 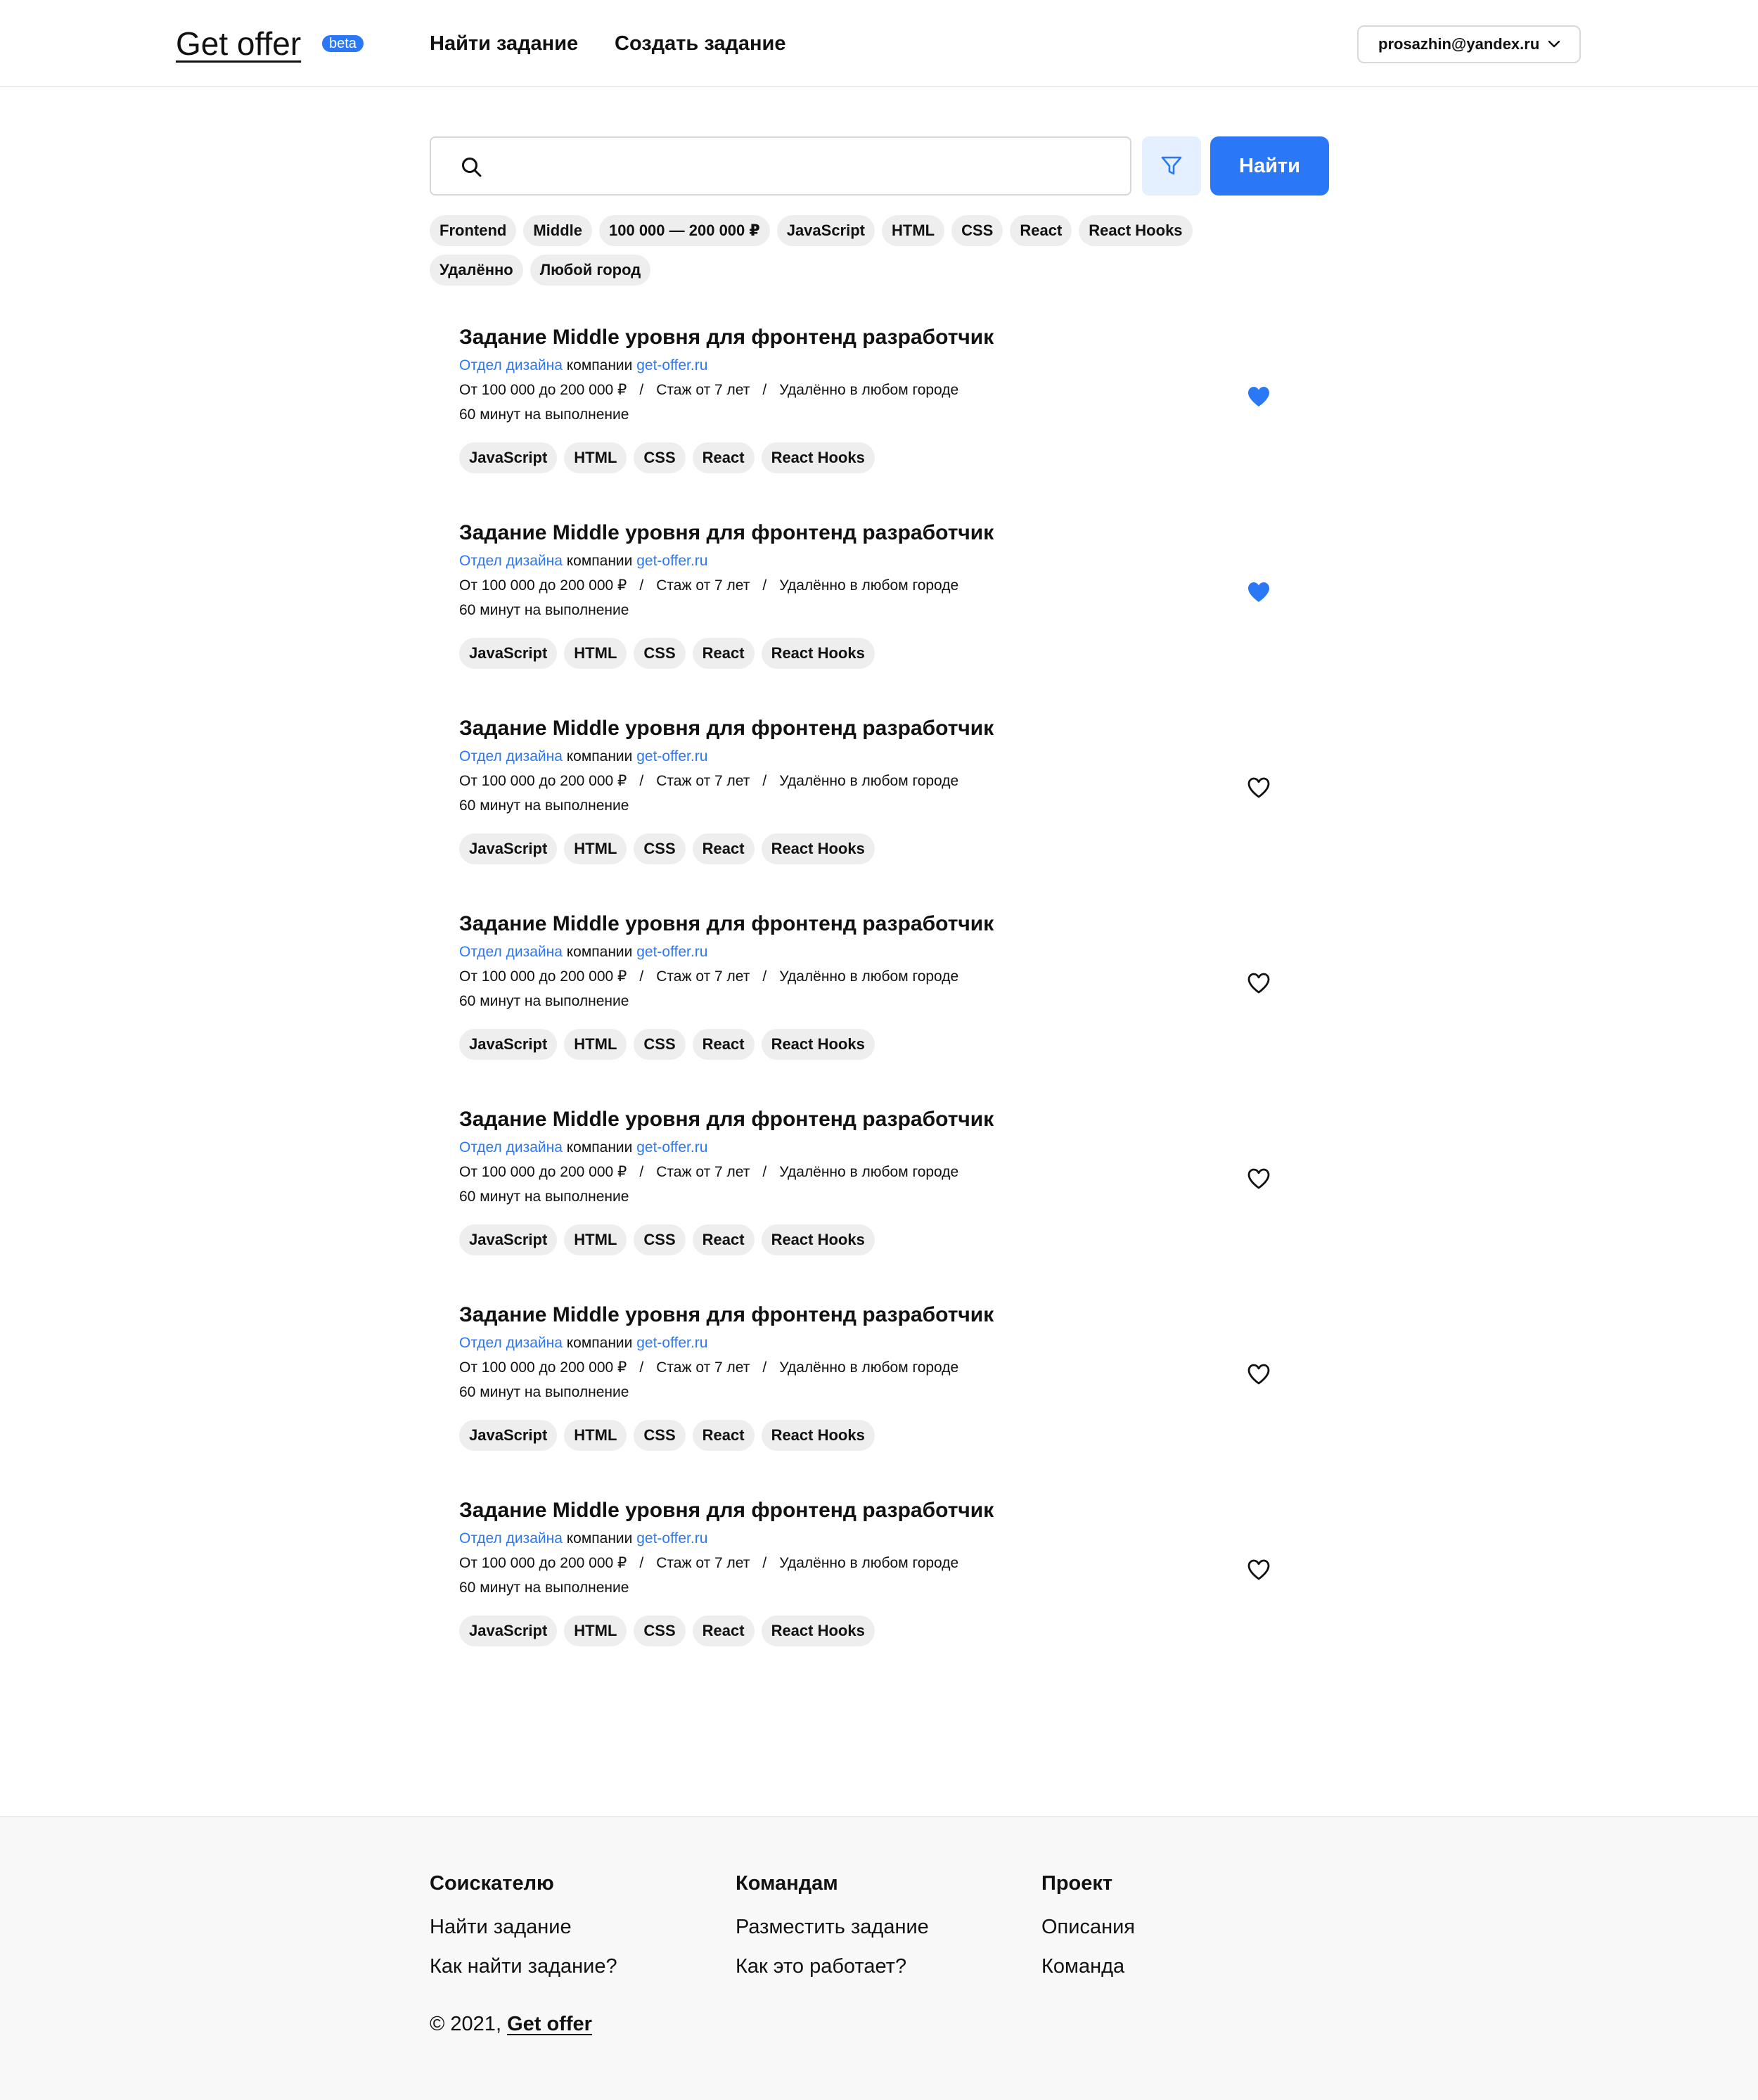 I want to click on filter-chip: HTML, so click(x=913, y=231).